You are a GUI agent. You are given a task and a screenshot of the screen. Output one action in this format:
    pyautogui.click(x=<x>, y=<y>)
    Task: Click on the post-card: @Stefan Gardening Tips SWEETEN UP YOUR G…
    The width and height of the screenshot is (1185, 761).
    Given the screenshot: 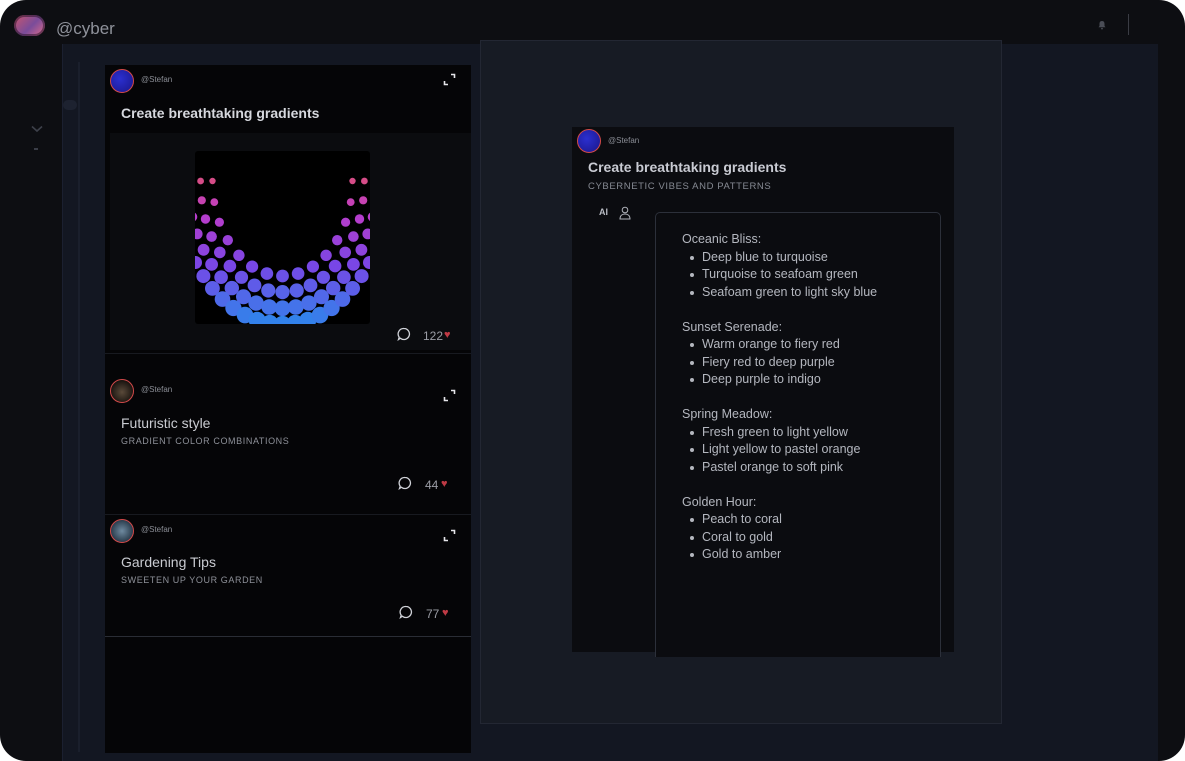 What is the action you would take?
    pyautogui.click(x=288, y=576)
    